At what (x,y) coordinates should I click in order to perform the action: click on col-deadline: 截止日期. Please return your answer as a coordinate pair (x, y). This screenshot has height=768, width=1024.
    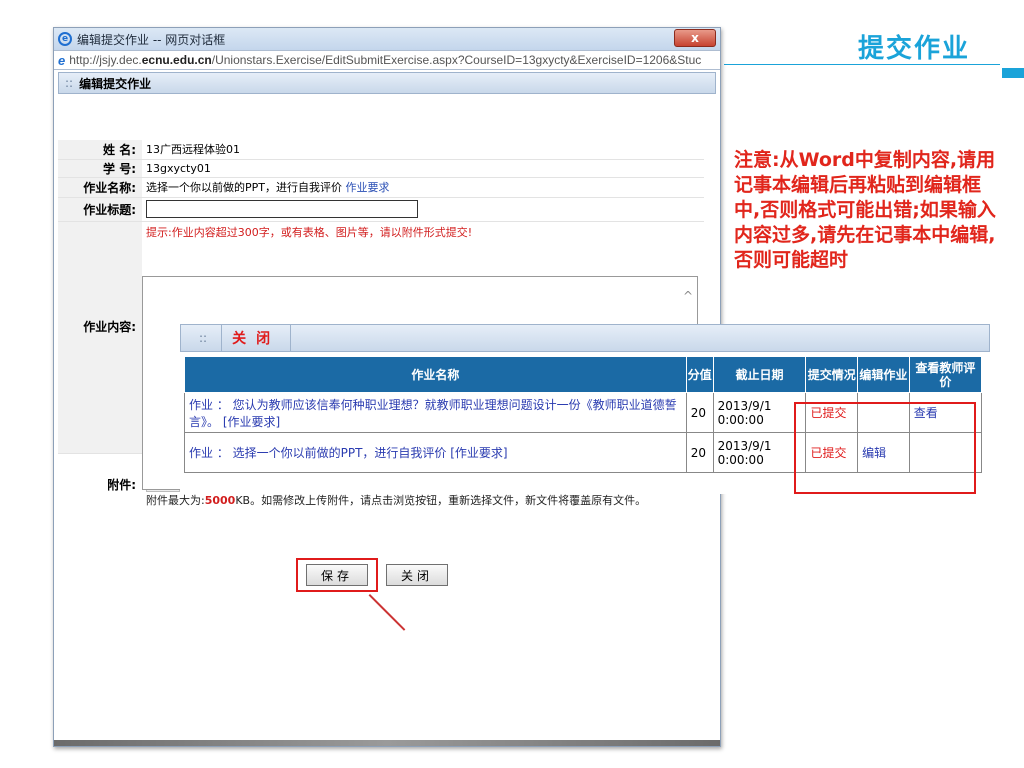
    Looking at the image, I should click on (759, 374).